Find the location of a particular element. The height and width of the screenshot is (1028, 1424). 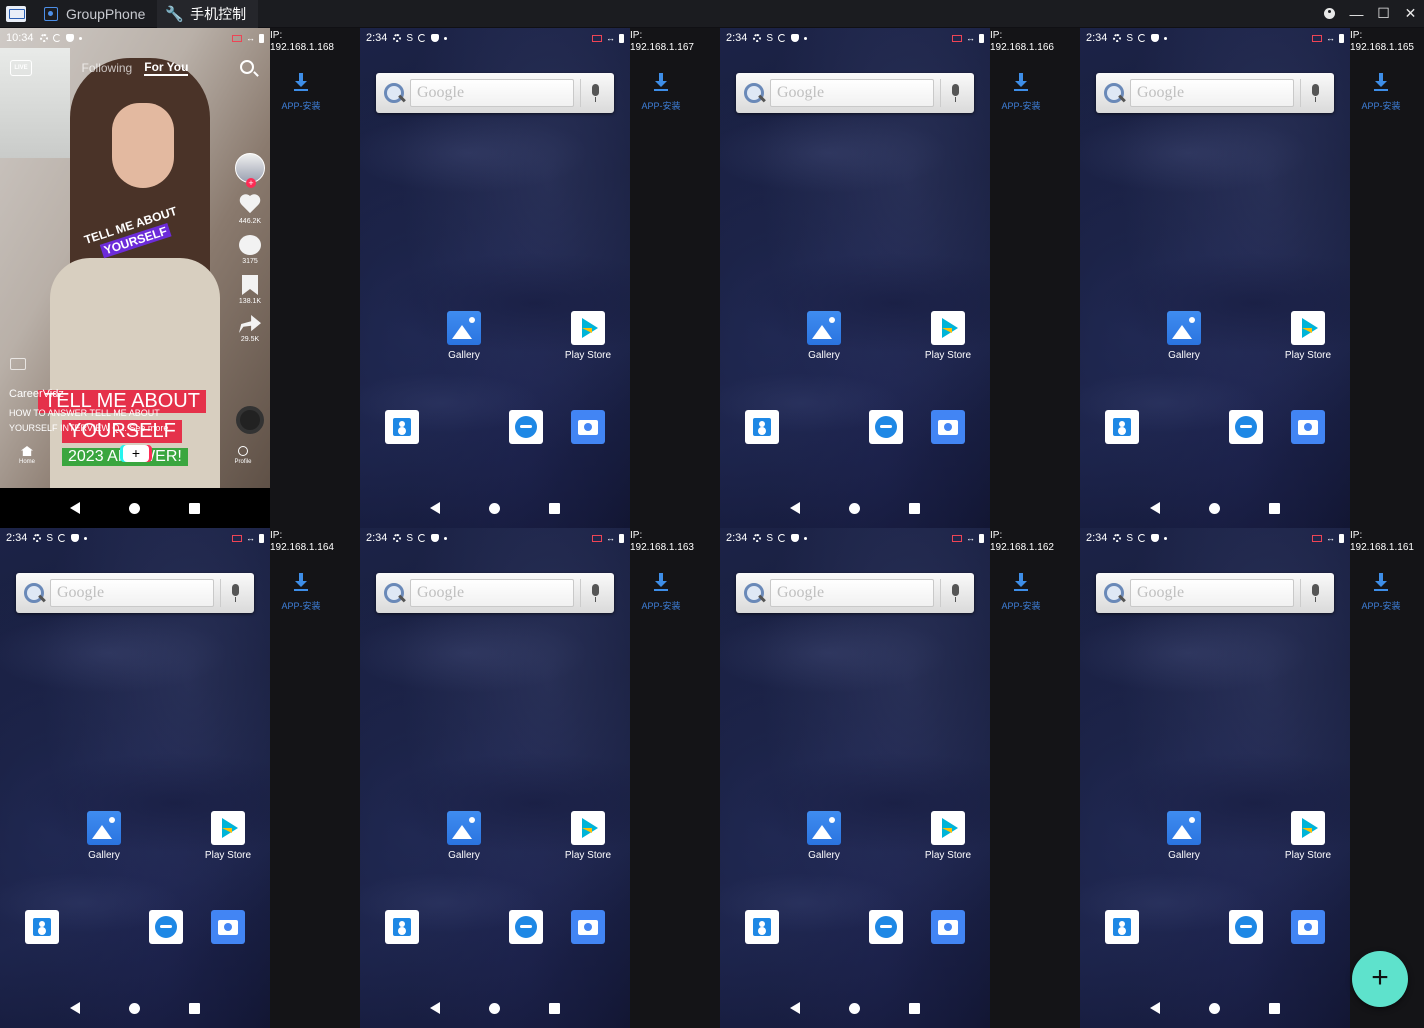

tab-phone-control: 🔧 手机控制 is located at coordinates (208, 14).